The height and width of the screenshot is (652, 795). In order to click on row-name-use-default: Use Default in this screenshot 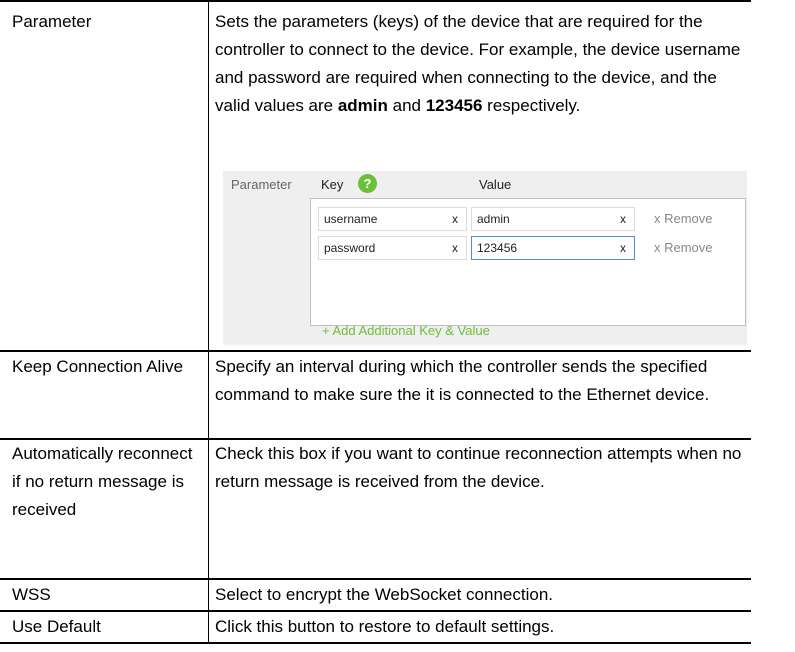, I will do `click(56, 626)`.